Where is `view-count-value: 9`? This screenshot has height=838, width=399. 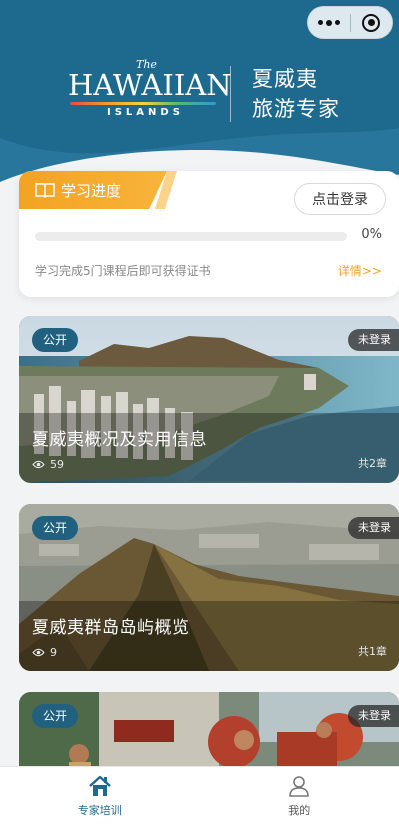
view-count-value: 9 is located at coordinates (53, 652).